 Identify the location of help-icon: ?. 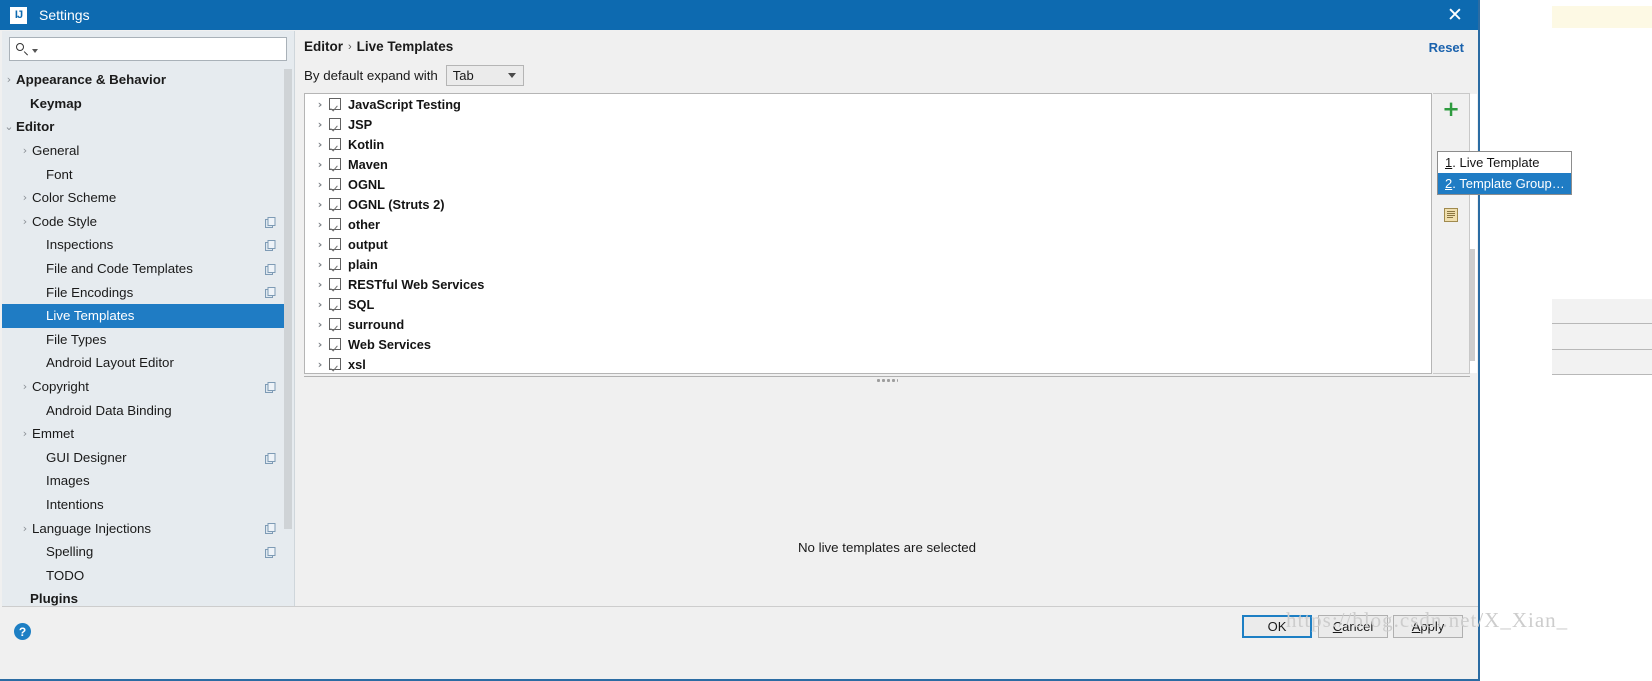
(22, 631).